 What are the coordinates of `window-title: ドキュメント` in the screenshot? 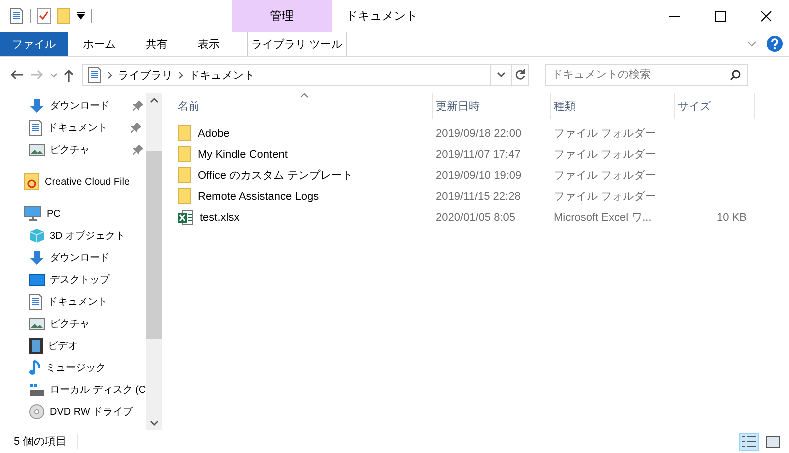 It's located at (382, 16).